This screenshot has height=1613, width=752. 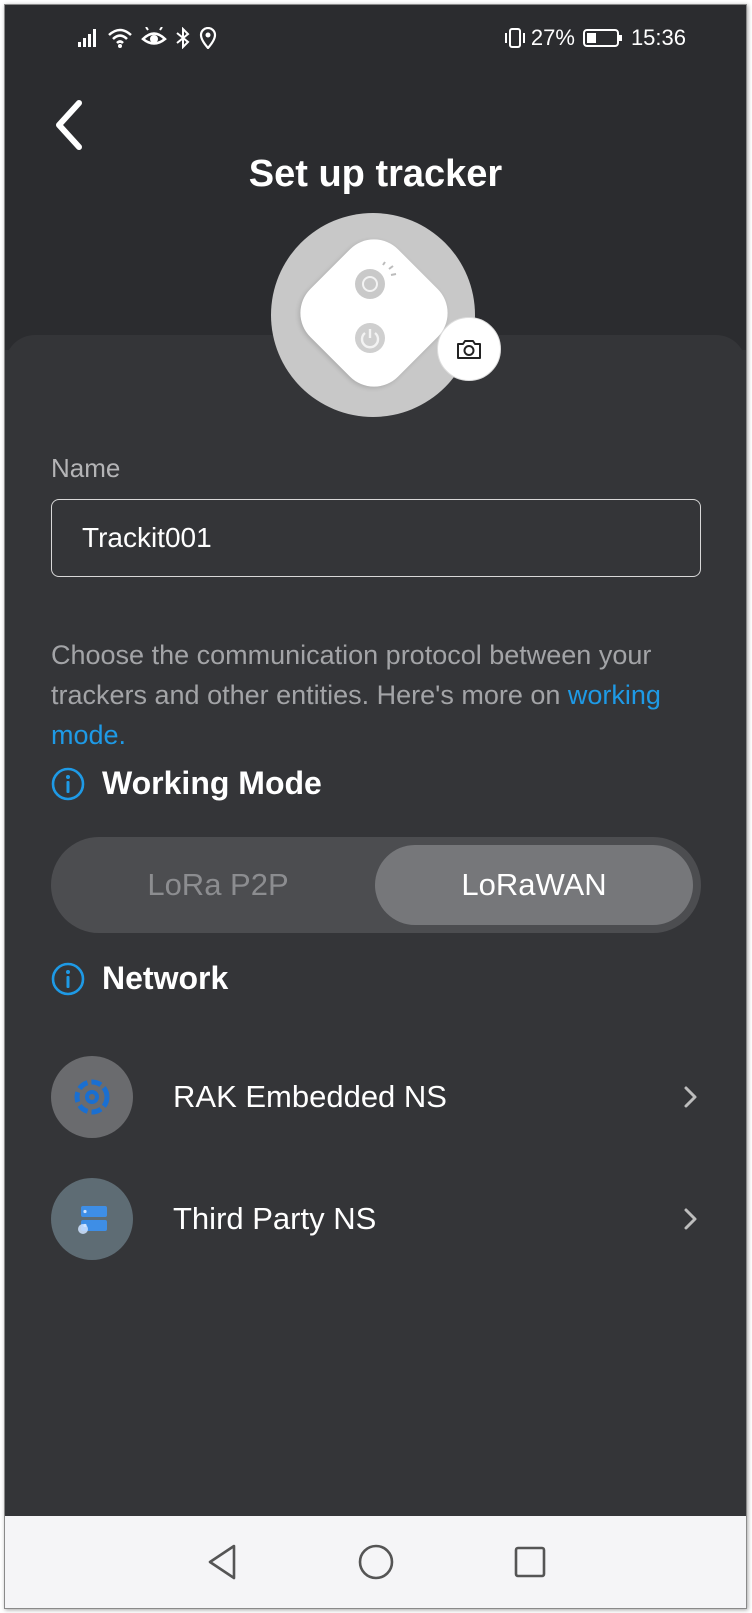 I want to click on option-lorawan: LoRaWAN, so click(x=534, y=885).